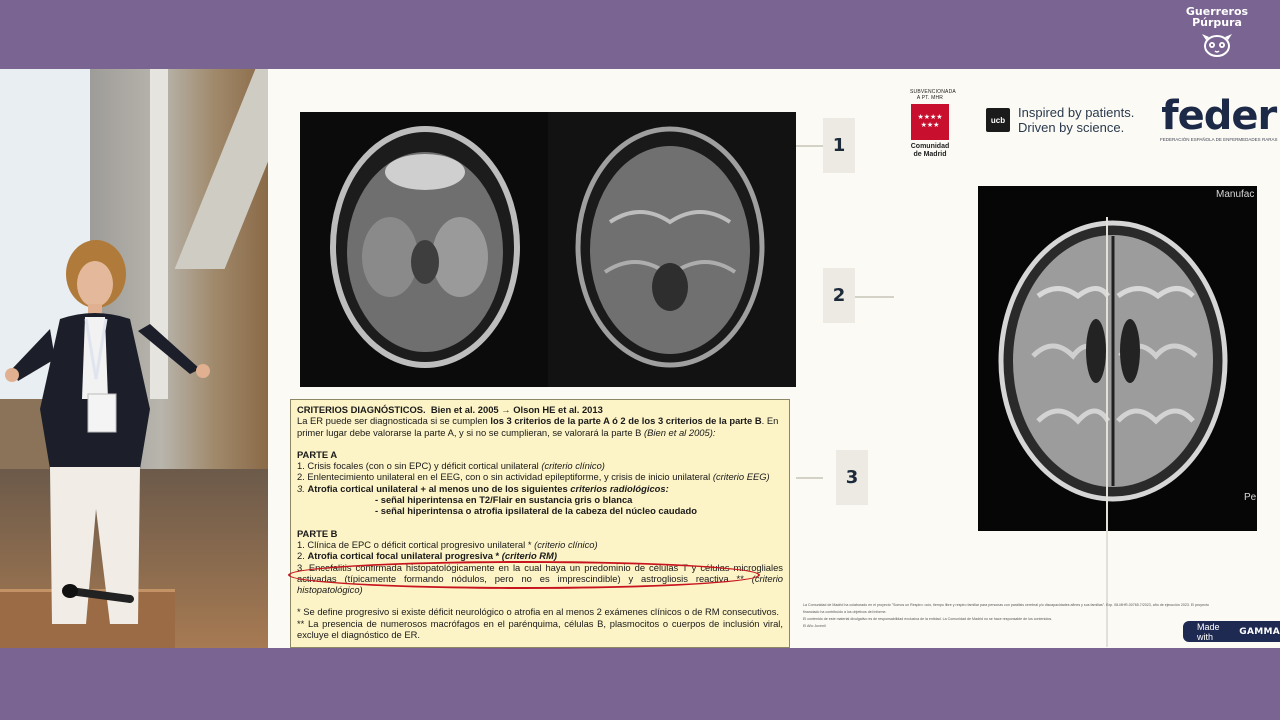 This screenshot has width=1280, height=720. What do you see at coordinates (107, 432) in the screenshot?
I see `speaker-person` at bounding box center [107, 432].